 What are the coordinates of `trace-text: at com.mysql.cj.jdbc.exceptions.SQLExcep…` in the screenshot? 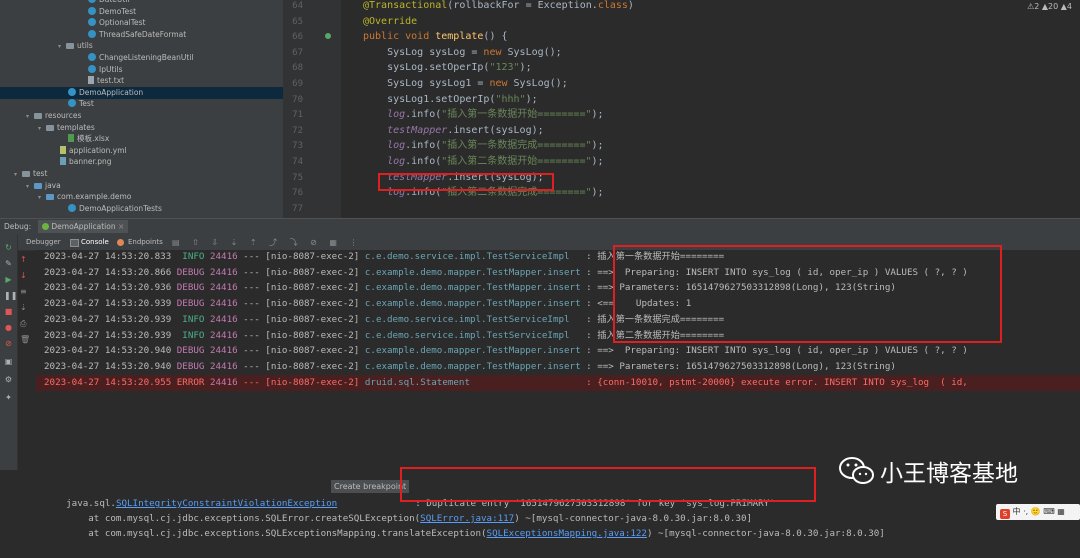 It's located at (276, 533).